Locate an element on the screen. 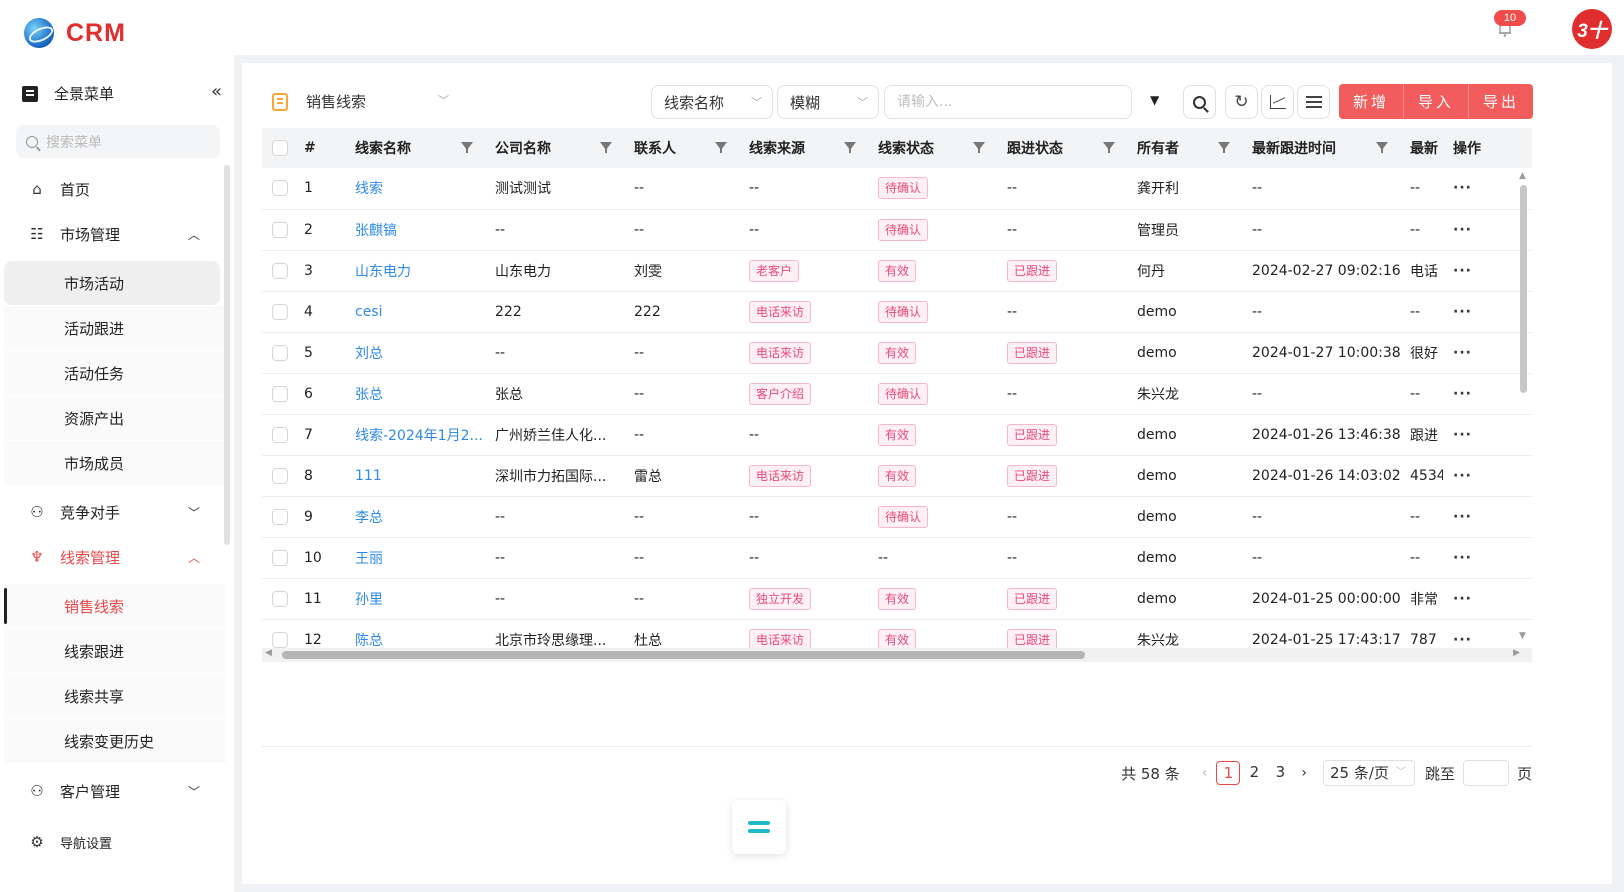  lead-name-link: 111 is located at coordinates (368, 476).